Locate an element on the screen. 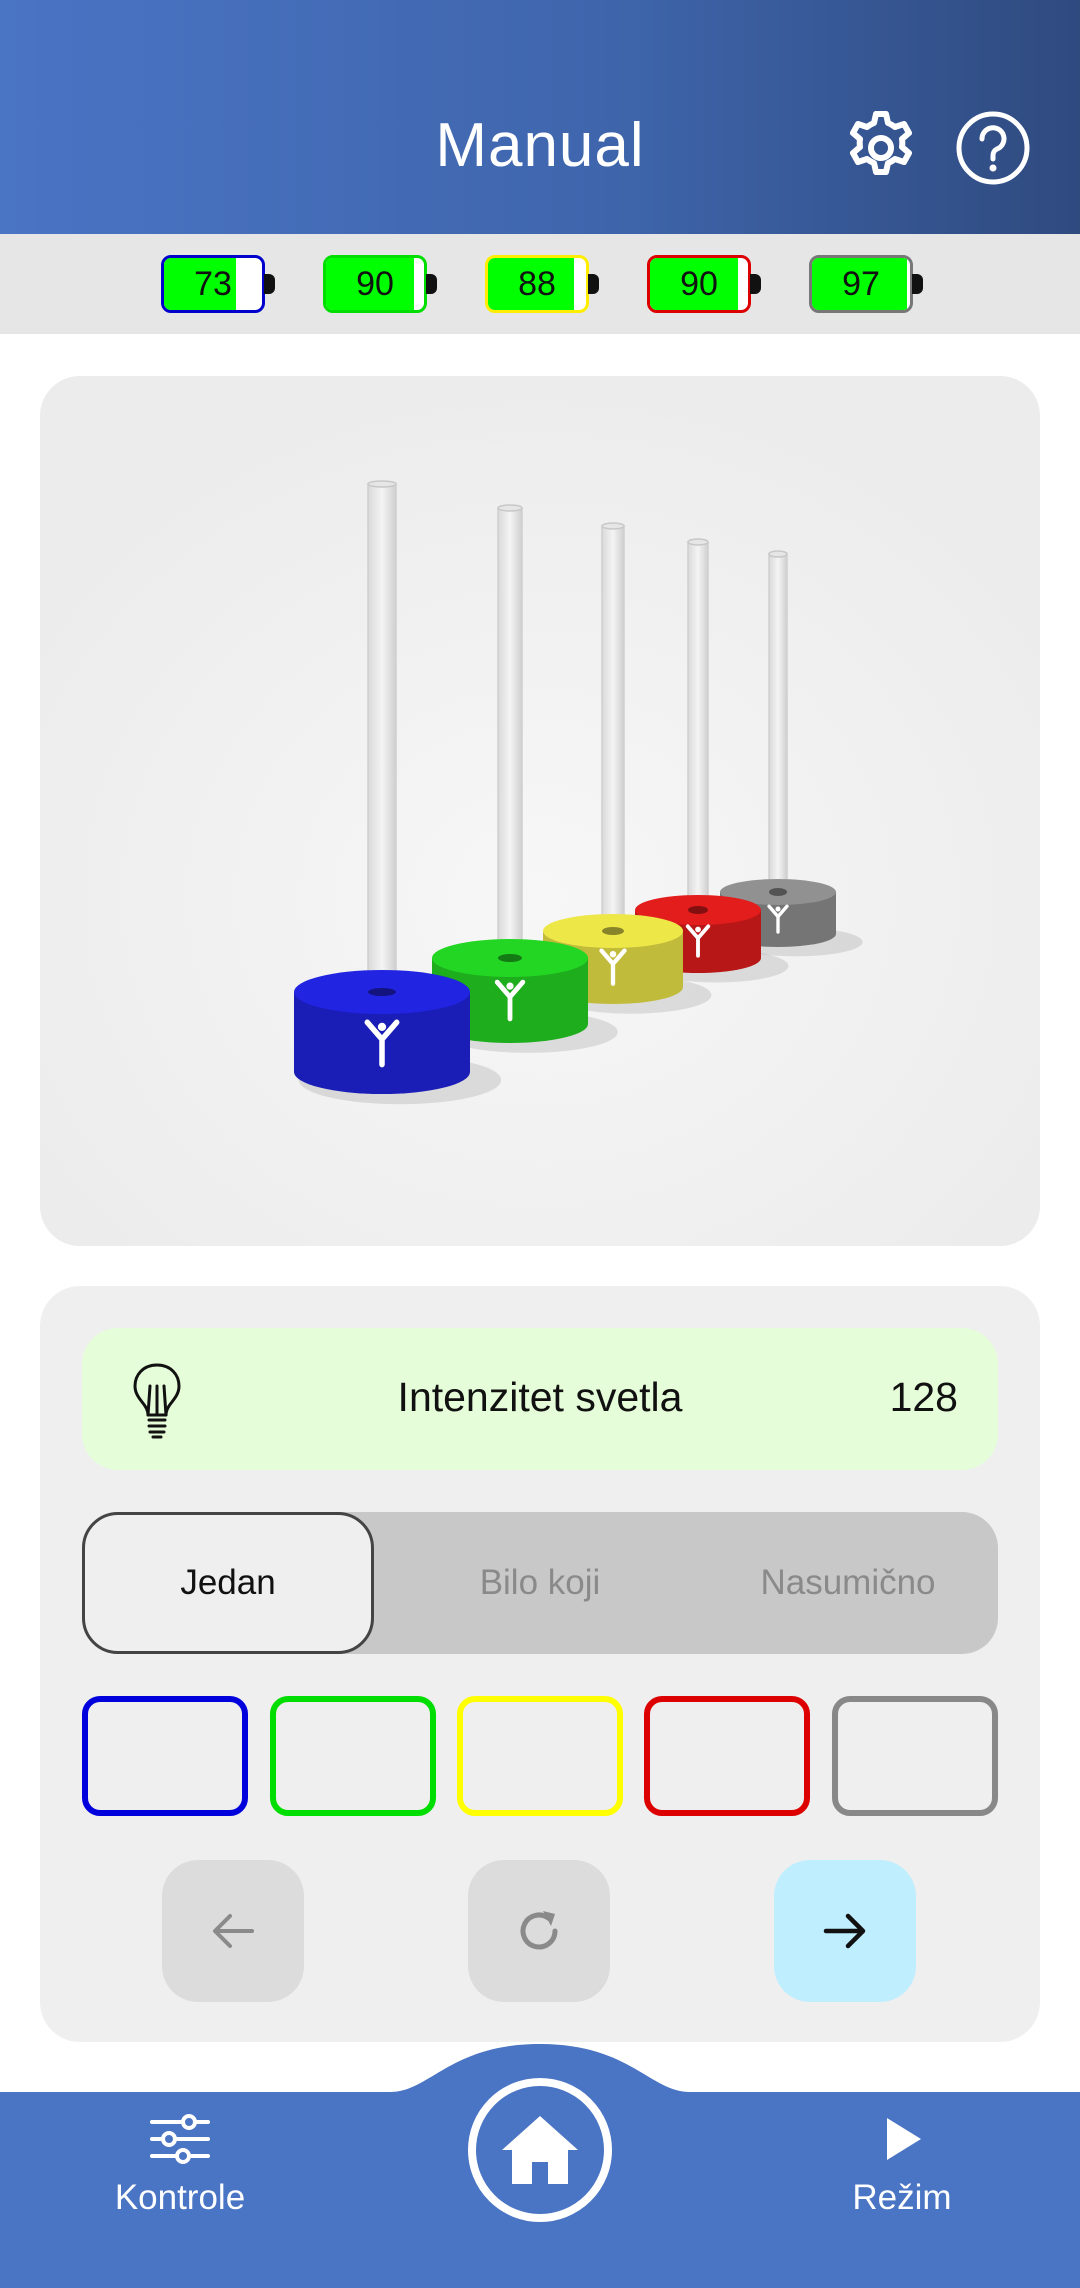 This screenshot has height=2288, width=1080. previous-button is located at coordinates (233, 1931).